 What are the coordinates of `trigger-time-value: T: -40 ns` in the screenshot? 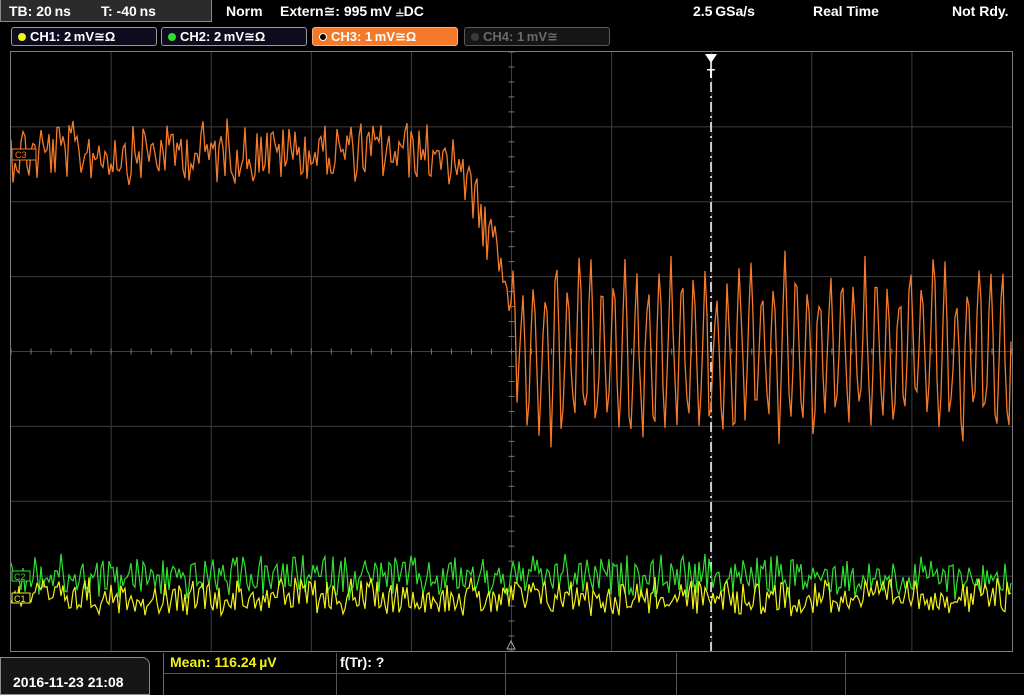 It's located at (128, 11).